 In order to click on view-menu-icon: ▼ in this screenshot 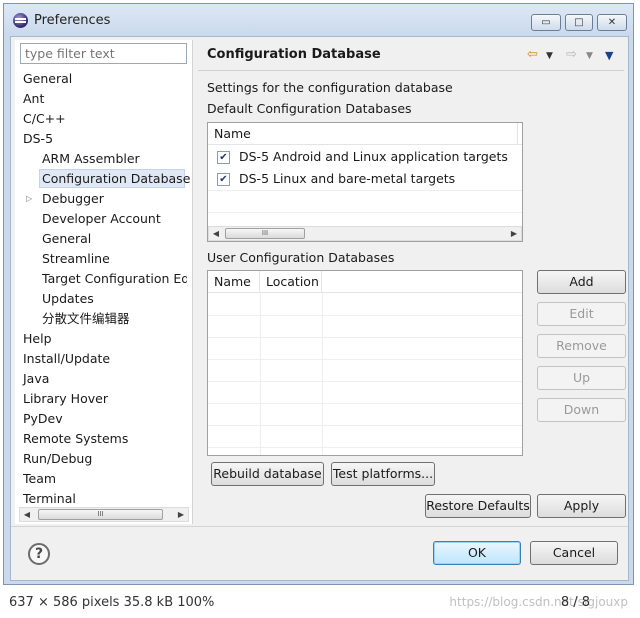, I will do `click(609, 55)`.